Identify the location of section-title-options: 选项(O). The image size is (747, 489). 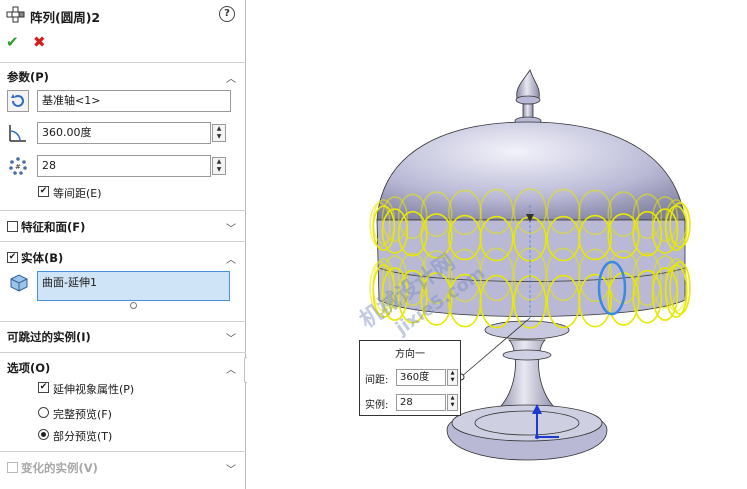
(28, 368).